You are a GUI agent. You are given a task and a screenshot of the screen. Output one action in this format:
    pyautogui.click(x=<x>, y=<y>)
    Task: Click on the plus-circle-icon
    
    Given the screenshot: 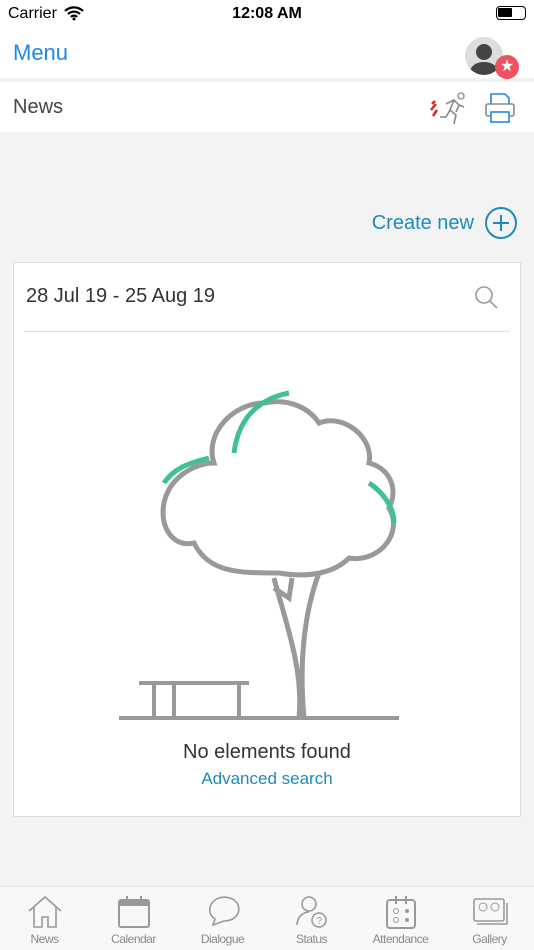 What is the action you would take?
    pyautogui.click(x=501, y=223)
    